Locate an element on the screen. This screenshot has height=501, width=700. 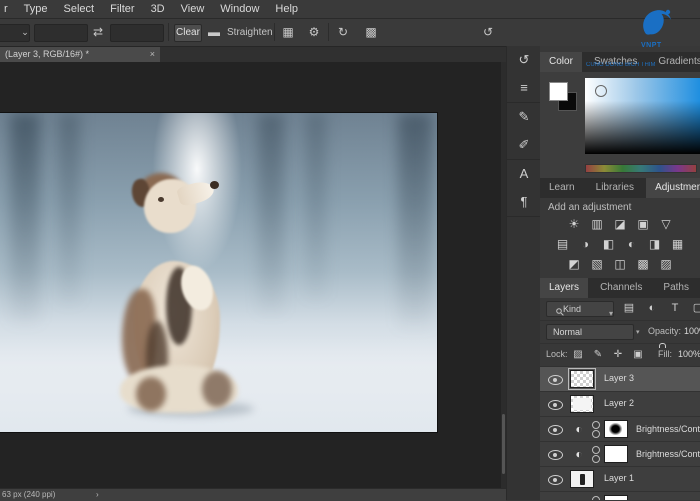
lock-image-pixels-icon: ✎ is located at coordinates (598, 354).